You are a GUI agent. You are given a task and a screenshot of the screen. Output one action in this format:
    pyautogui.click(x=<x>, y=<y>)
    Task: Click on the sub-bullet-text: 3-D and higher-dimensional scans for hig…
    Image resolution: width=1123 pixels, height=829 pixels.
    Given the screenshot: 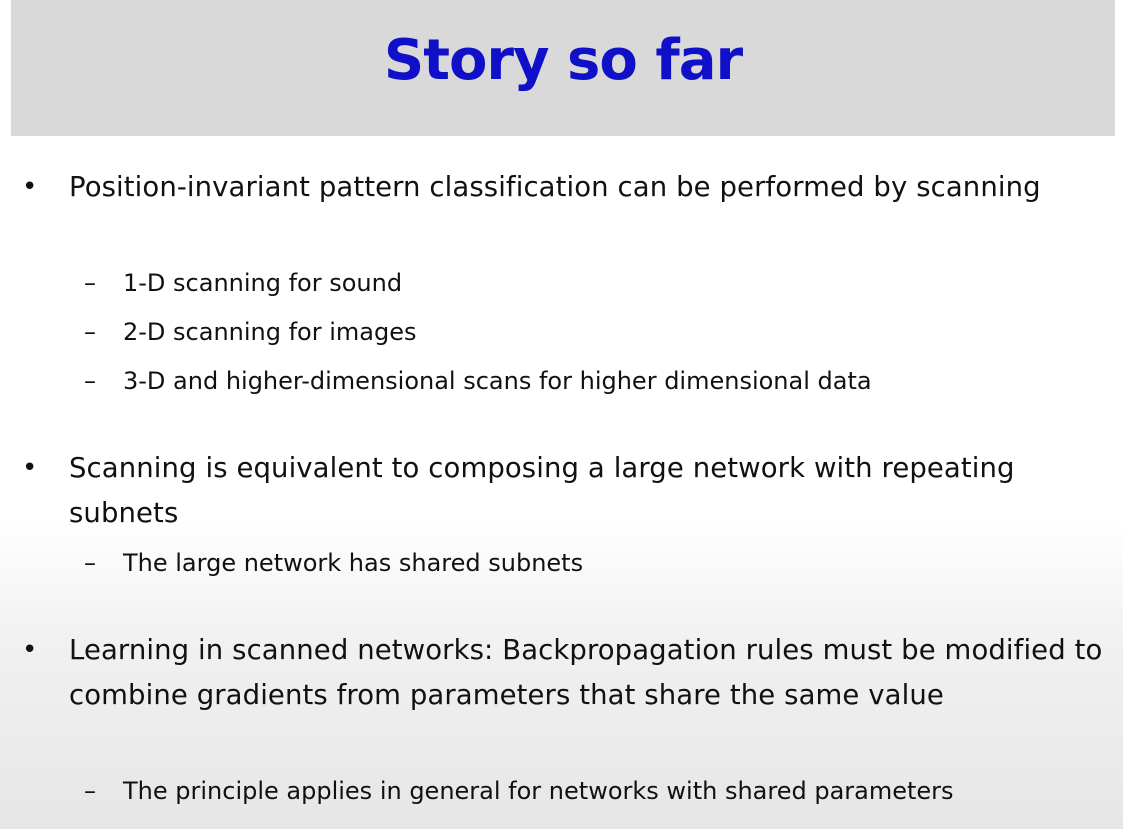 What is the action you would take?
    pyautogui.click(x=497, y=381)
    